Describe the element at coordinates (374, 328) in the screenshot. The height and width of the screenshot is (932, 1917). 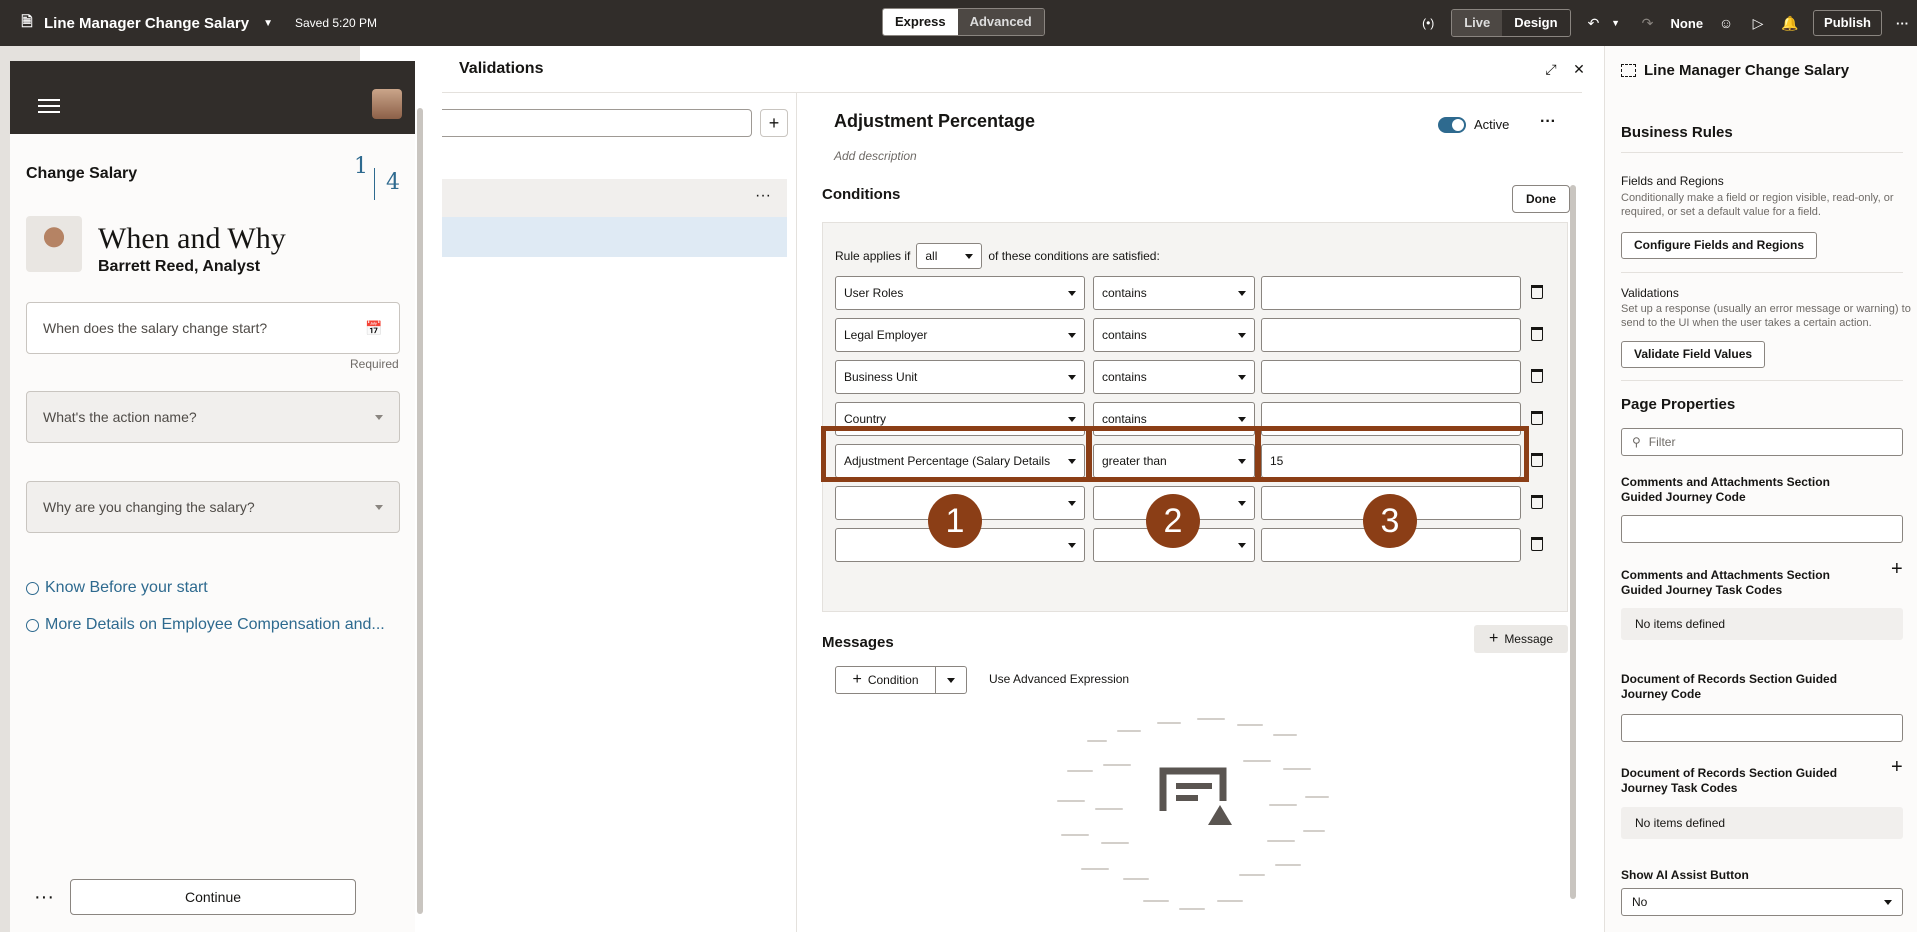
I see `calendar-icon: 📅` at that location.